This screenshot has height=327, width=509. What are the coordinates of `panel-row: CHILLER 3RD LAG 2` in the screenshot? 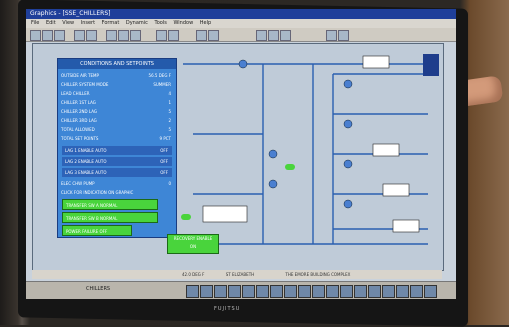 It's located at (116, 120).